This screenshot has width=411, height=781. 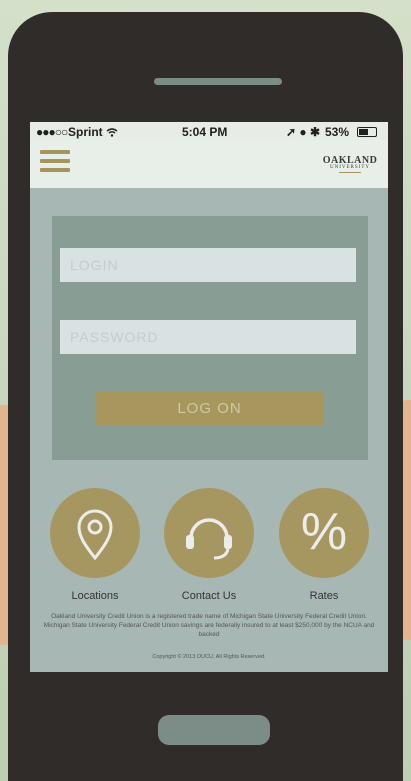 I want to click on status-bar: ●●●○○ Sprint 5:04 PM ➚ ● ✱ 53%, so click(x=209, y=131).